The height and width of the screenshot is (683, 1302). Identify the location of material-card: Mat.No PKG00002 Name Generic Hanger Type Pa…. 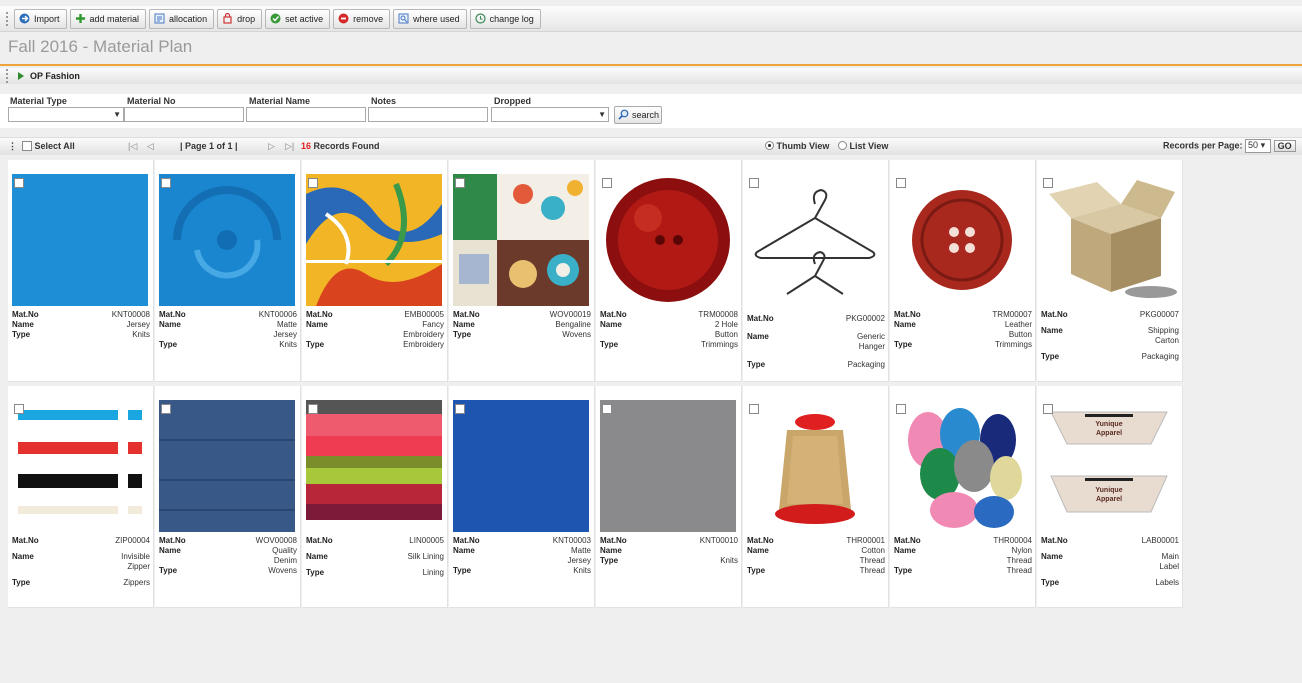
(816, 271).